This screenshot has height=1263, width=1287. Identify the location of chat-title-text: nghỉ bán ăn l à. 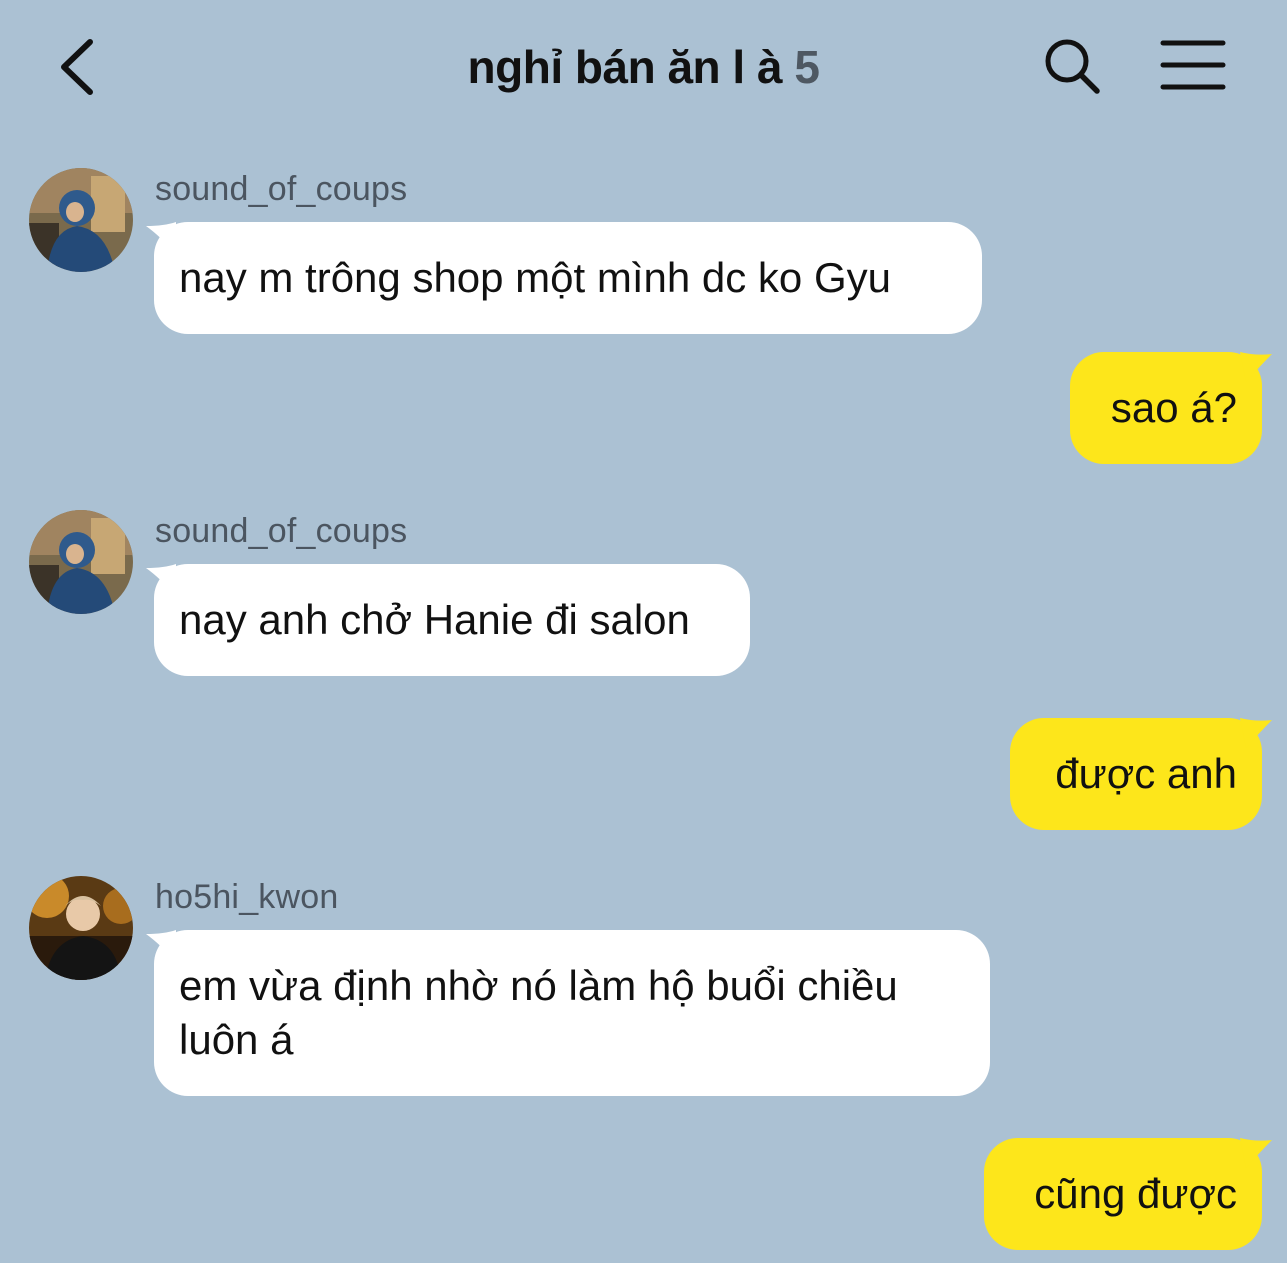
(625, 67).